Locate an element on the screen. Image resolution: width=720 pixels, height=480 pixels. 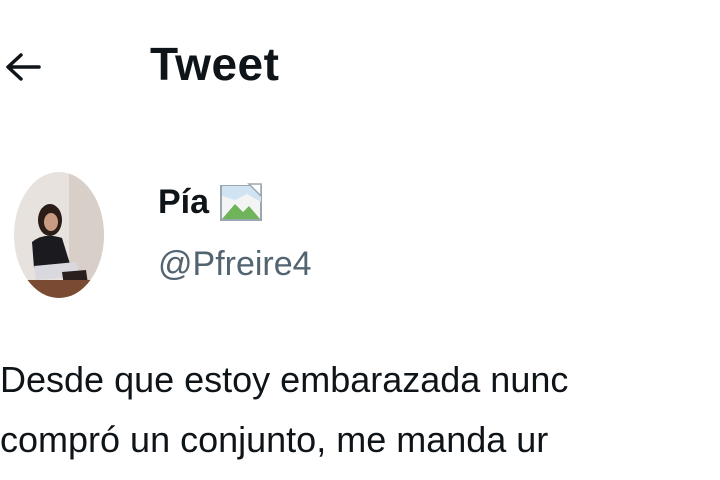
user-avatar-photo is located at coordinates (59, 235).